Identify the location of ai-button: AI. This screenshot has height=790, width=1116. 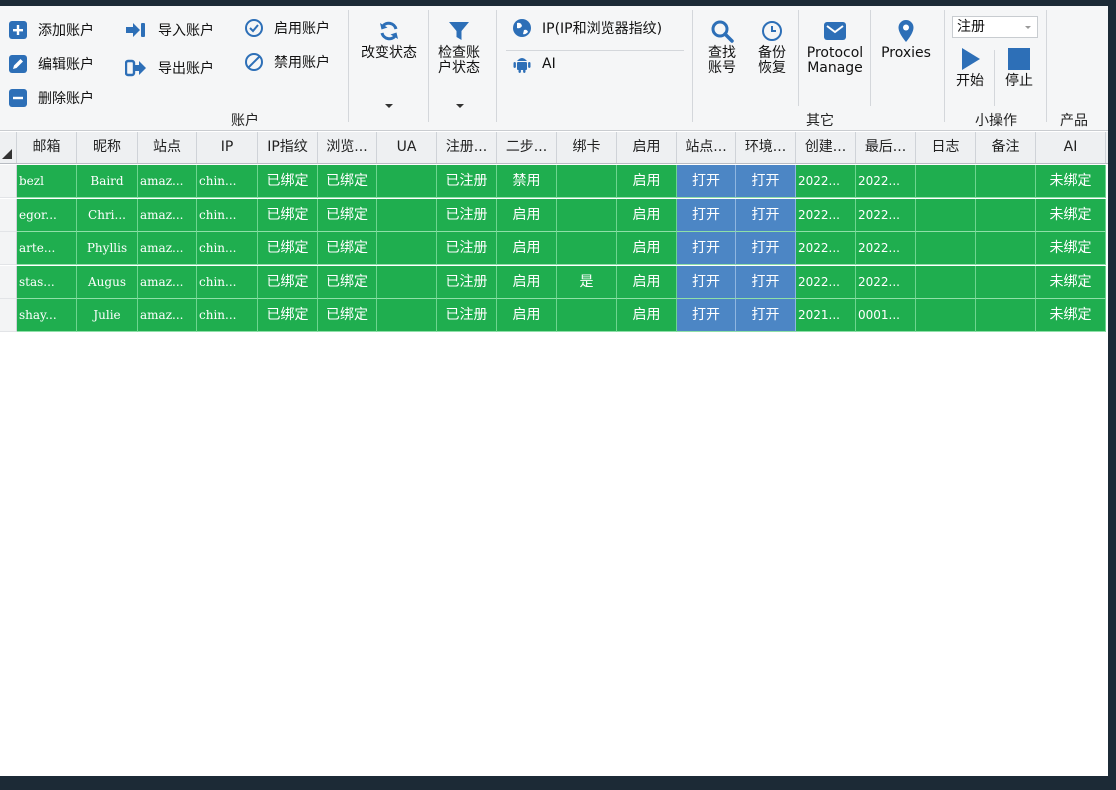
(534, 64).